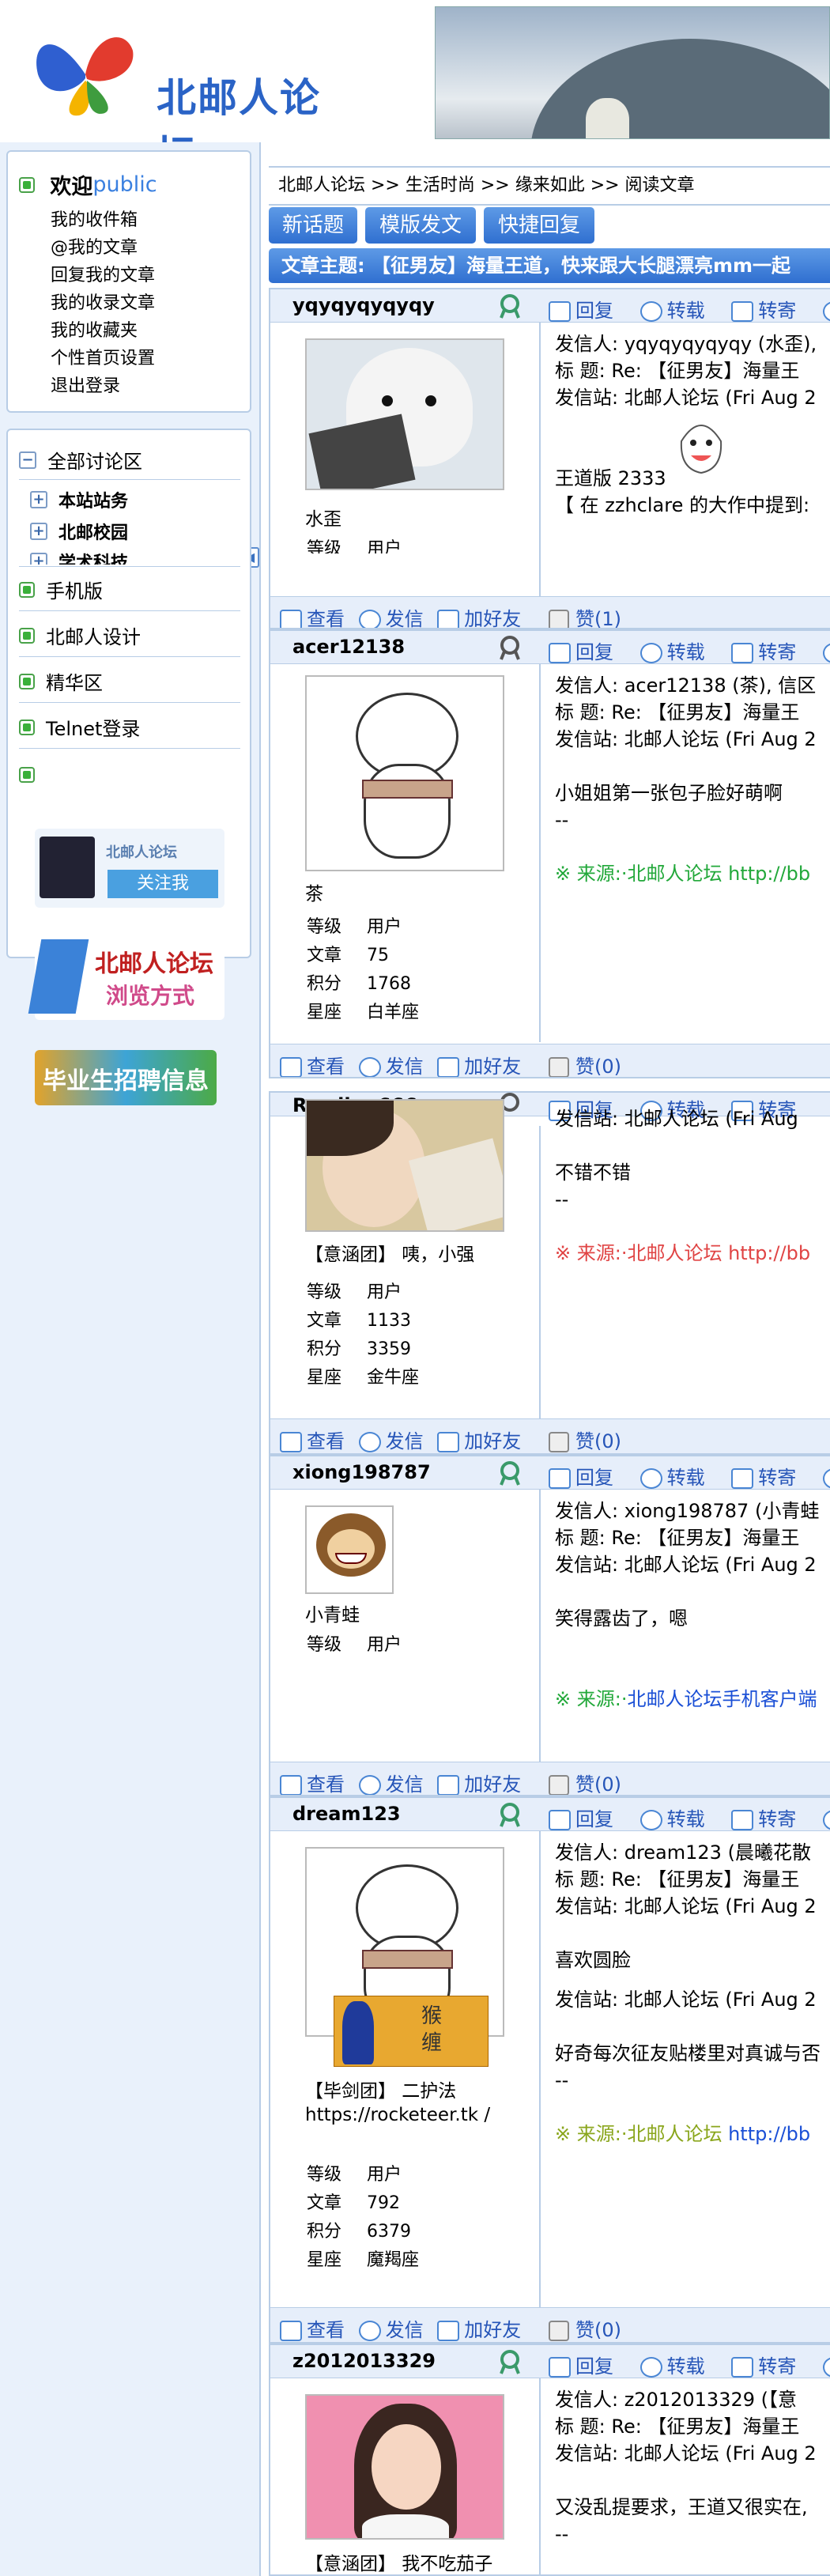  Describe the element at coordinates (364, 2361) in the screenshot. I see `post-author: z2012013329` at that location.